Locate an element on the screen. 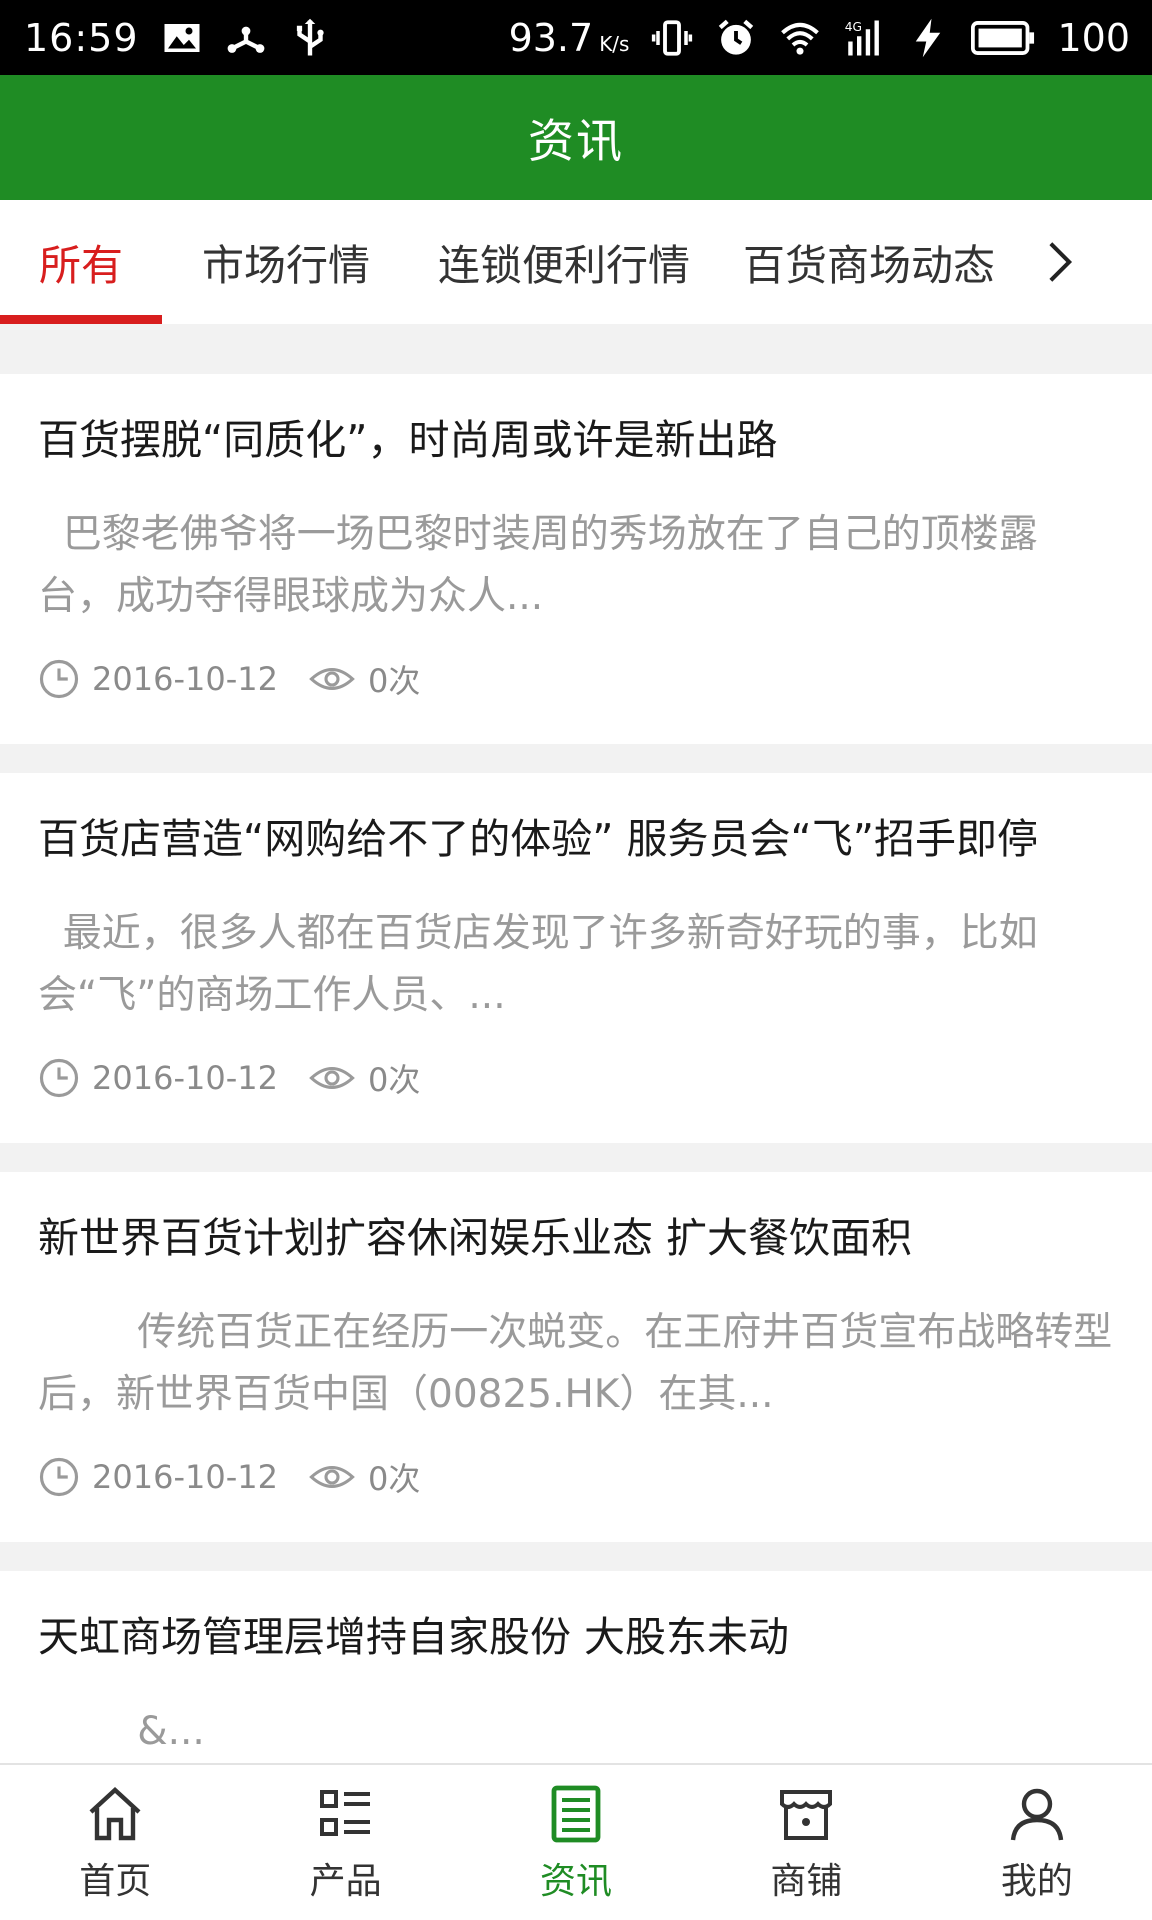 The image size is (1152, 1920). network-speed: 93.7 K/s is located at coordinates (569, 38).